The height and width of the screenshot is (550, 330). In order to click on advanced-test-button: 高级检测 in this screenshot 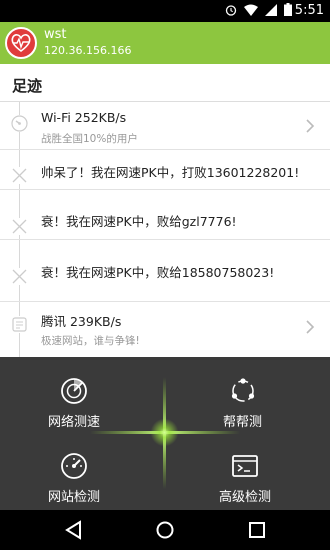, I will do `click(245, 478)`.